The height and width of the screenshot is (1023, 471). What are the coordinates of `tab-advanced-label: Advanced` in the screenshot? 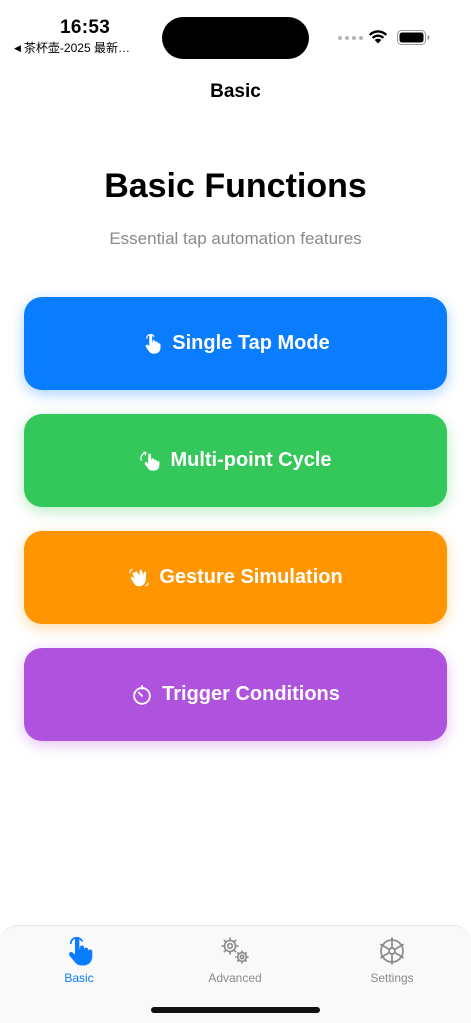 It's located at (235, 978).